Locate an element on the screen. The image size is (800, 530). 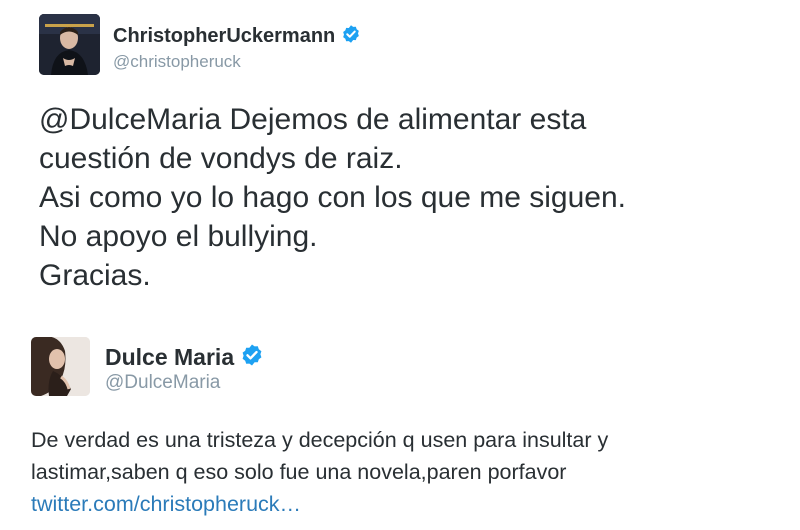
avatar-christopher is located at coordinates (69, 44).